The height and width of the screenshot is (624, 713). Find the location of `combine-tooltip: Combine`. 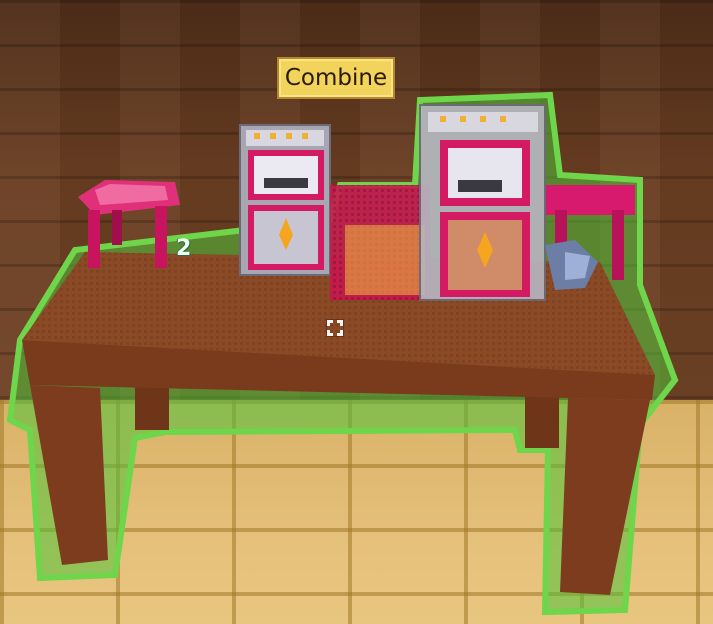

combine-tooltip: Combine is located at coordinates (336, 78).